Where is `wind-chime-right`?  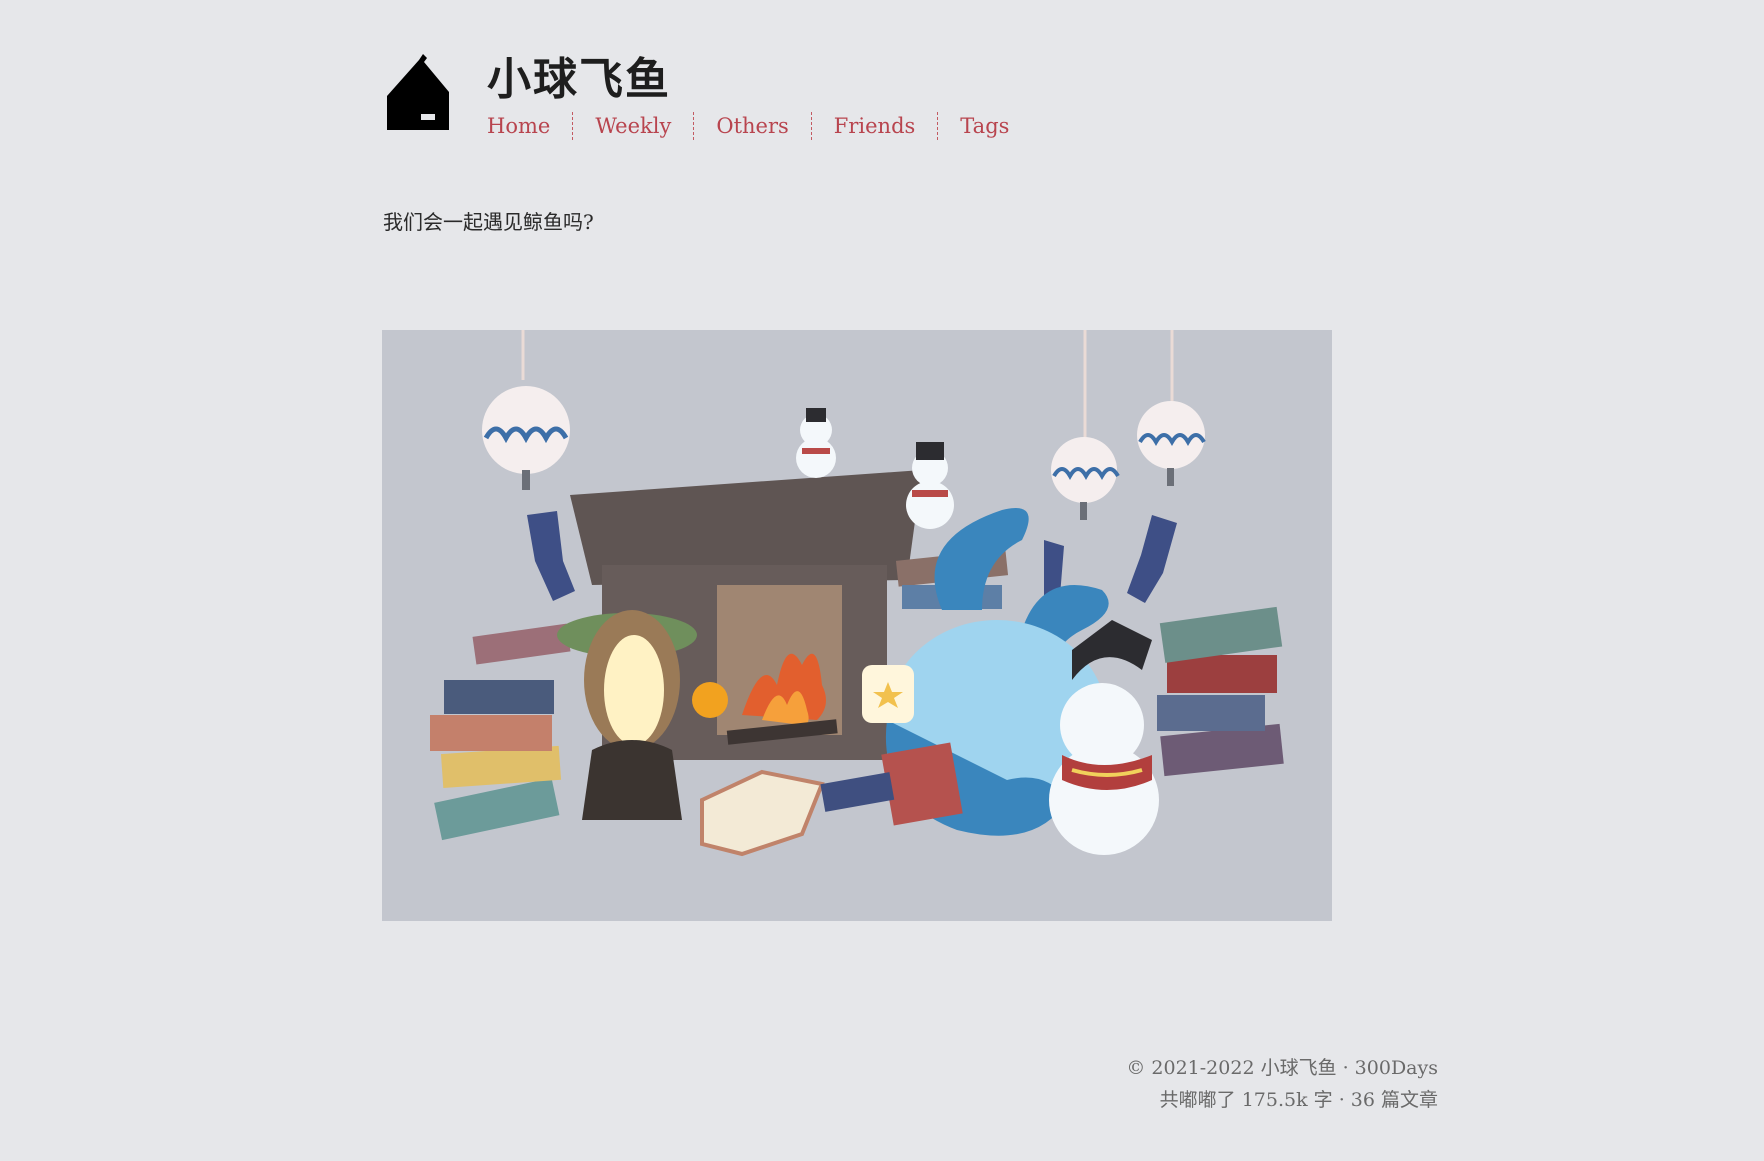 wind-chime-right is located at coordinates (1171, 443).